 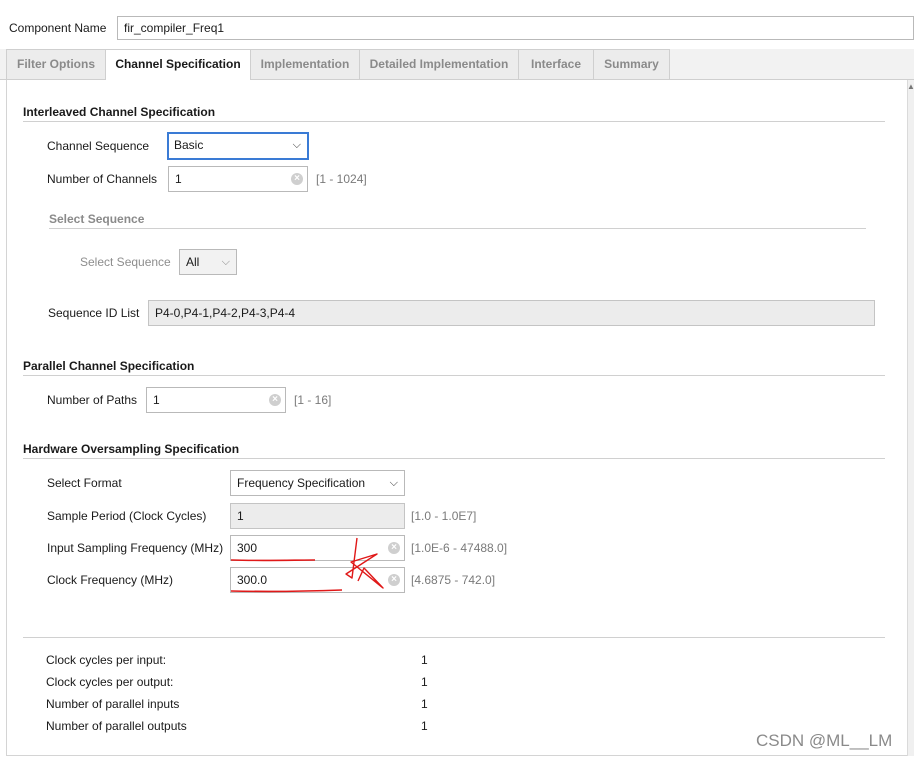 I want to click on num-channels-input: 1 ×, so click(x=238, y=179).